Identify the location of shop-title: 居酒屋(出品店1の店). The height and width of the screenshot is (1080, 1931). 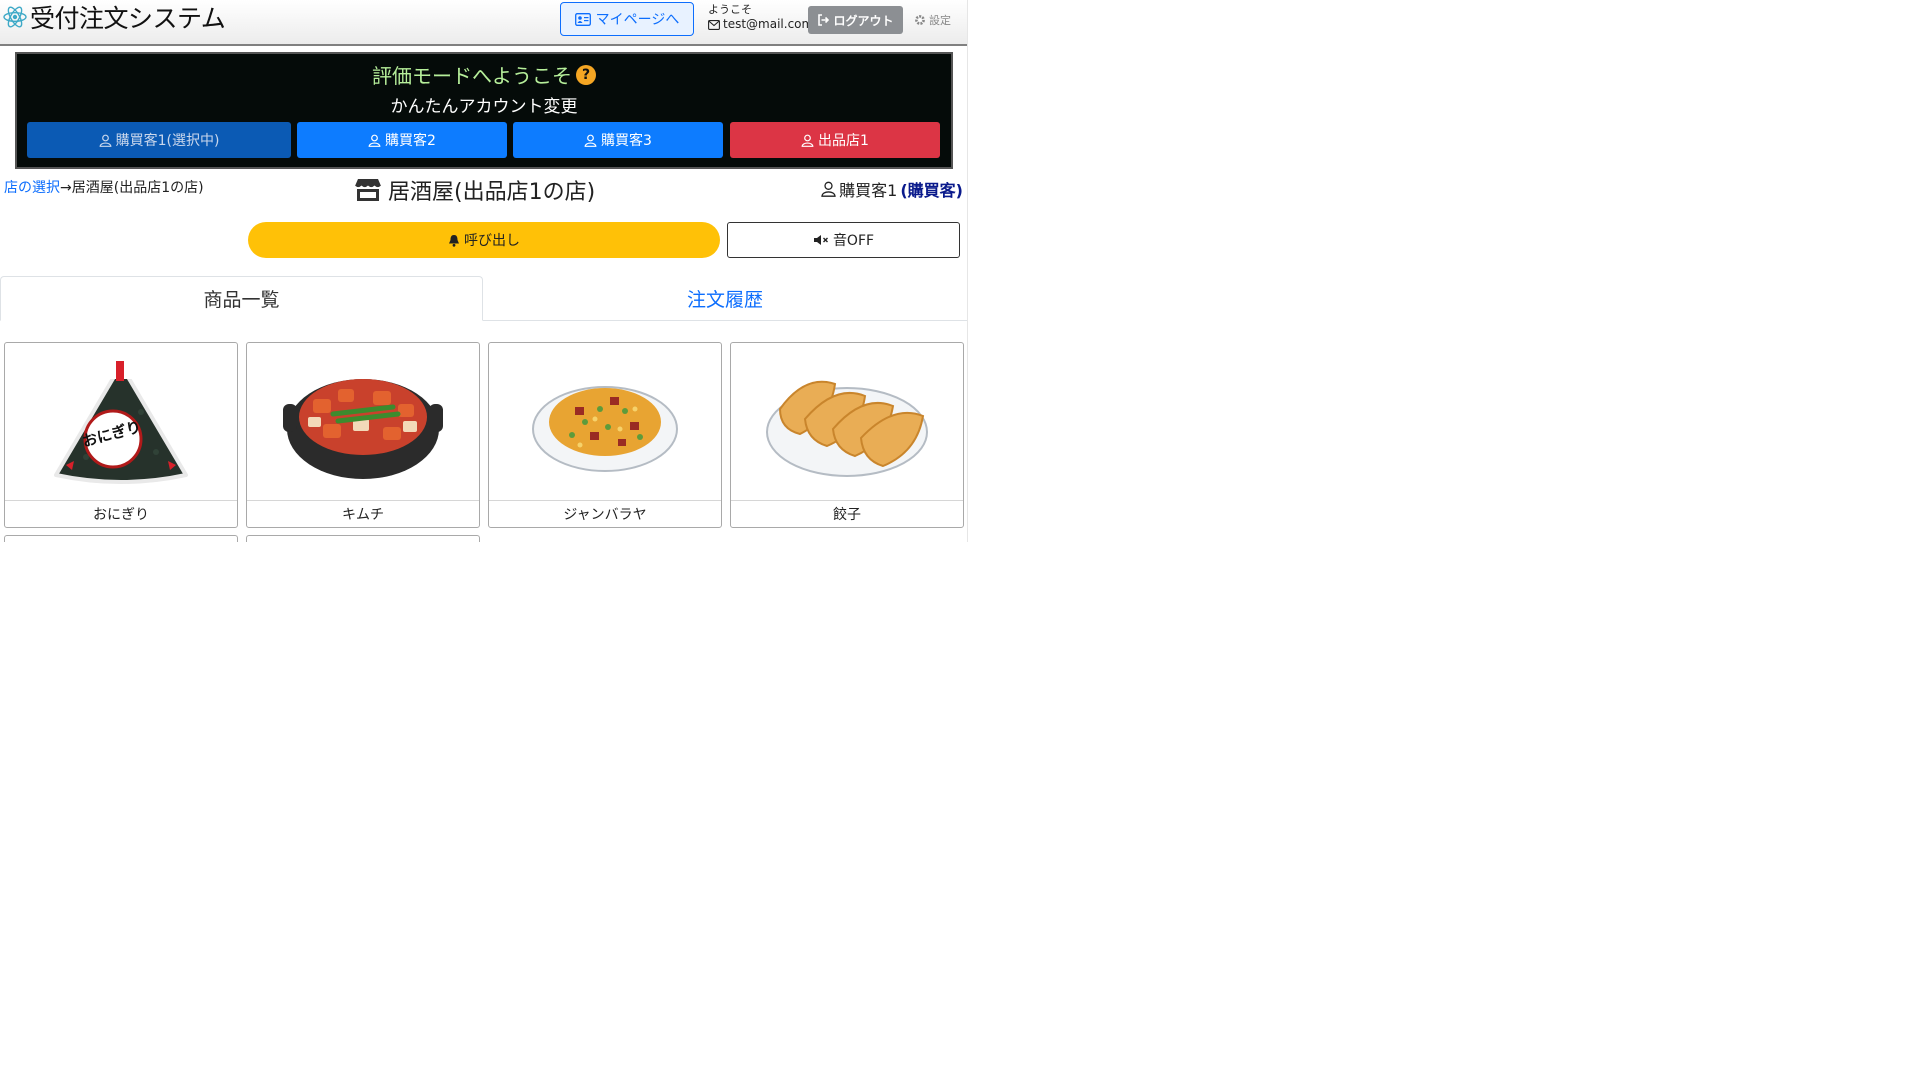
(474, 190).